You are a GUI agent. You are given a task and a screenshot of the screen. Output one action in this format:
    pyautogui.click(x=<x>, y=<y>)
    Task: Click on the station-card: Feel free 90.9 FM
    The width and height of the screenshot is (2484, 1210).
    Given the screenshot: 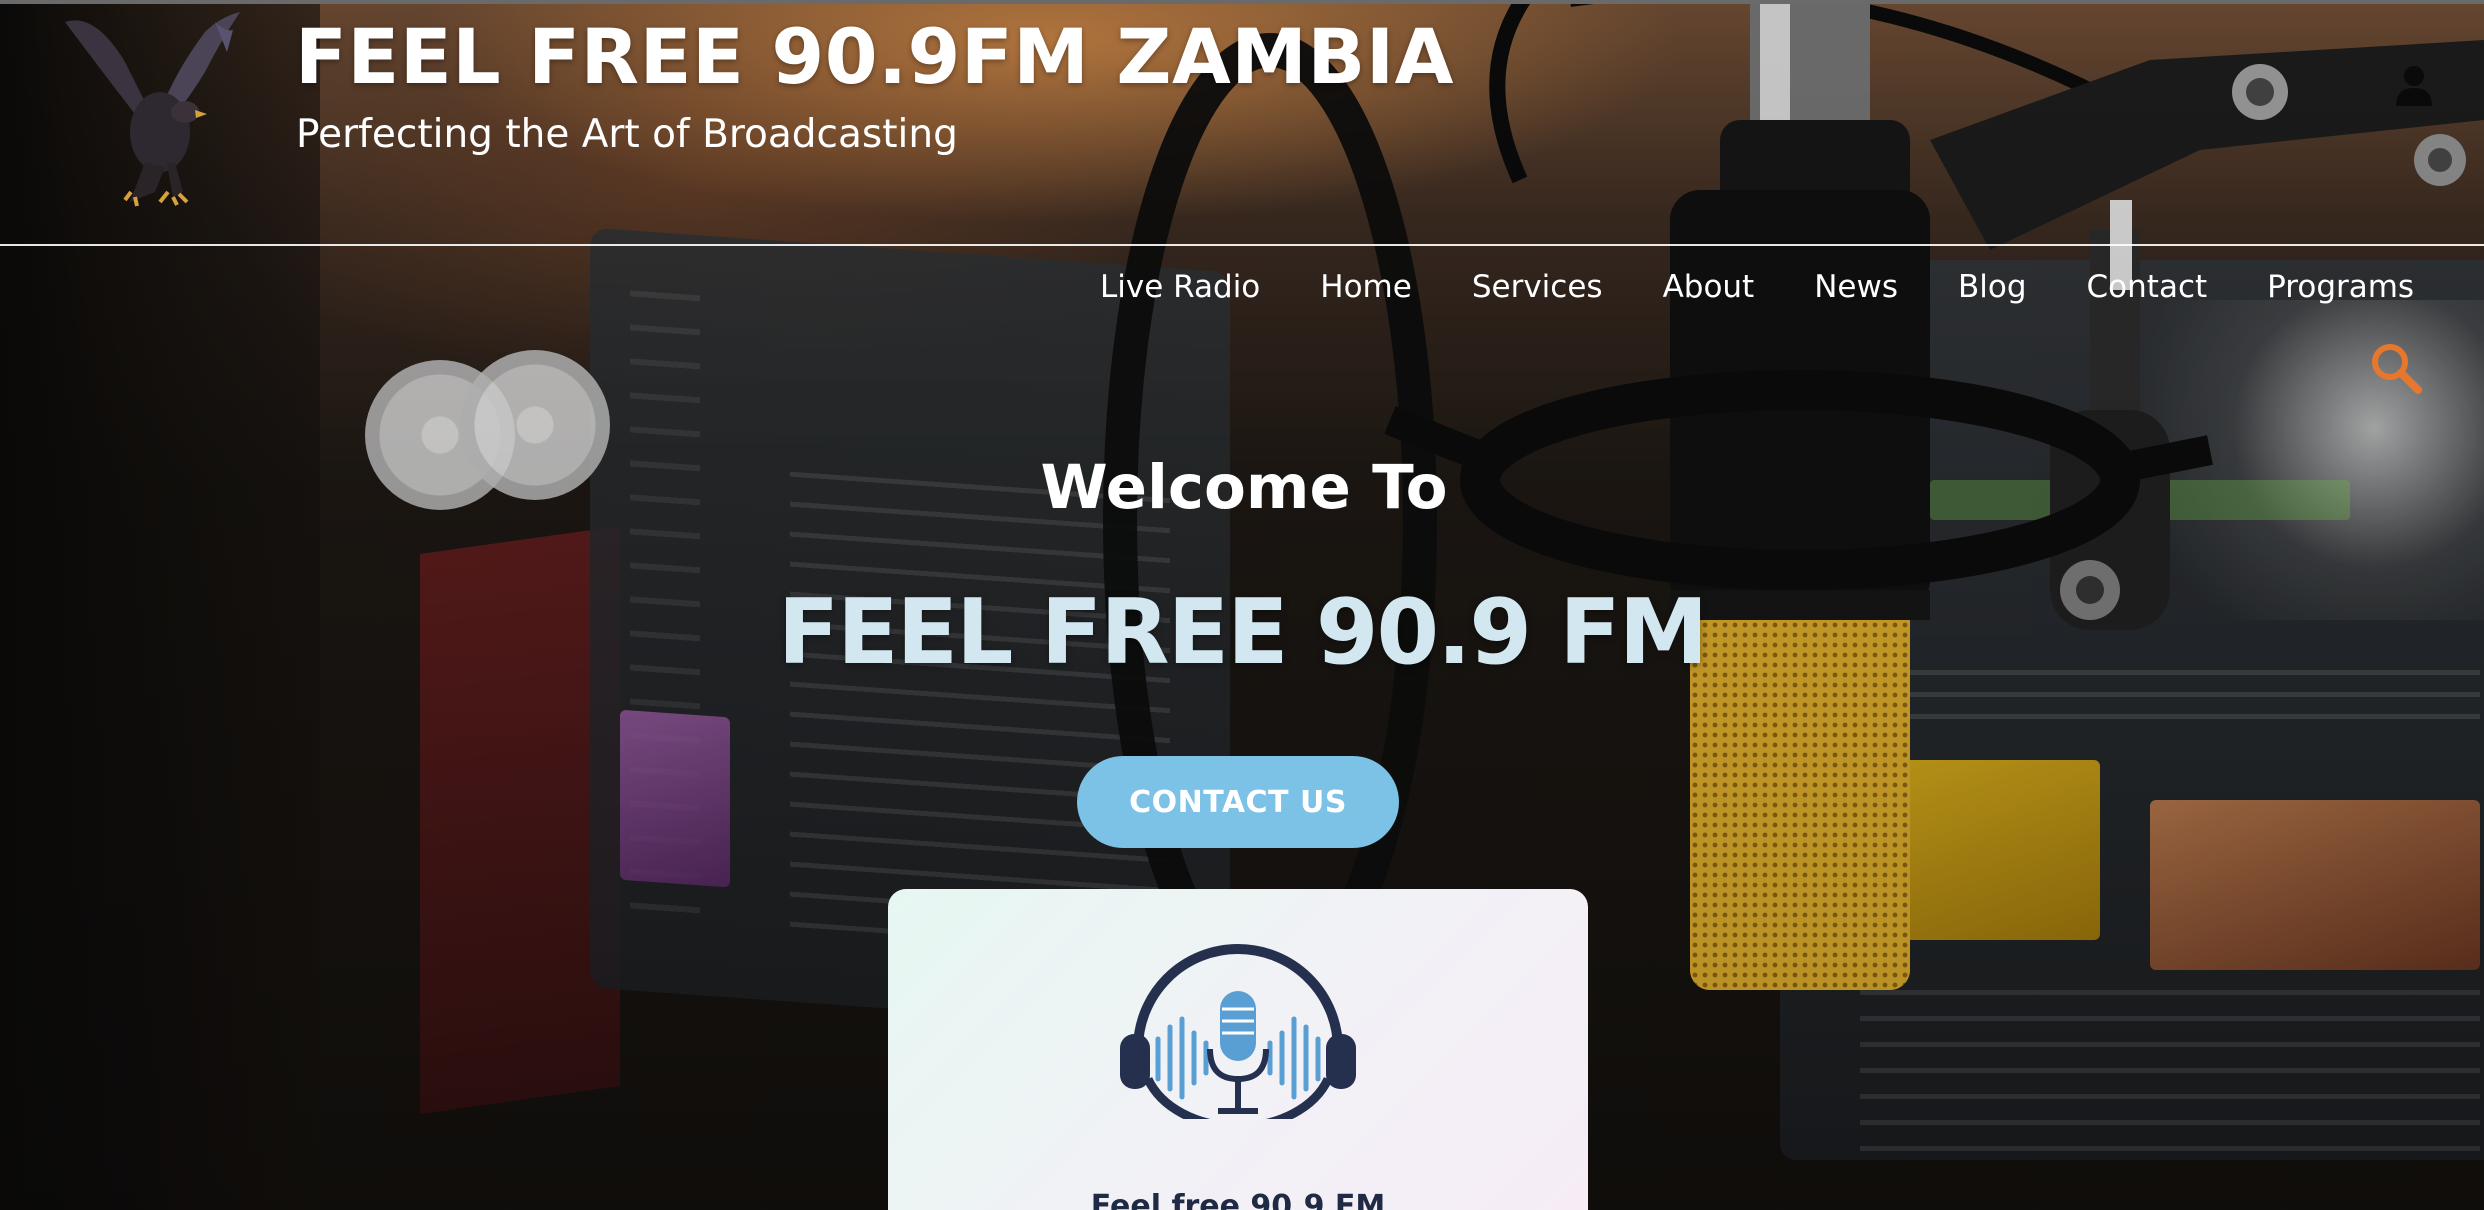 What is the action you would take?
    pyautogui.click(x=1238, y=1049)
    